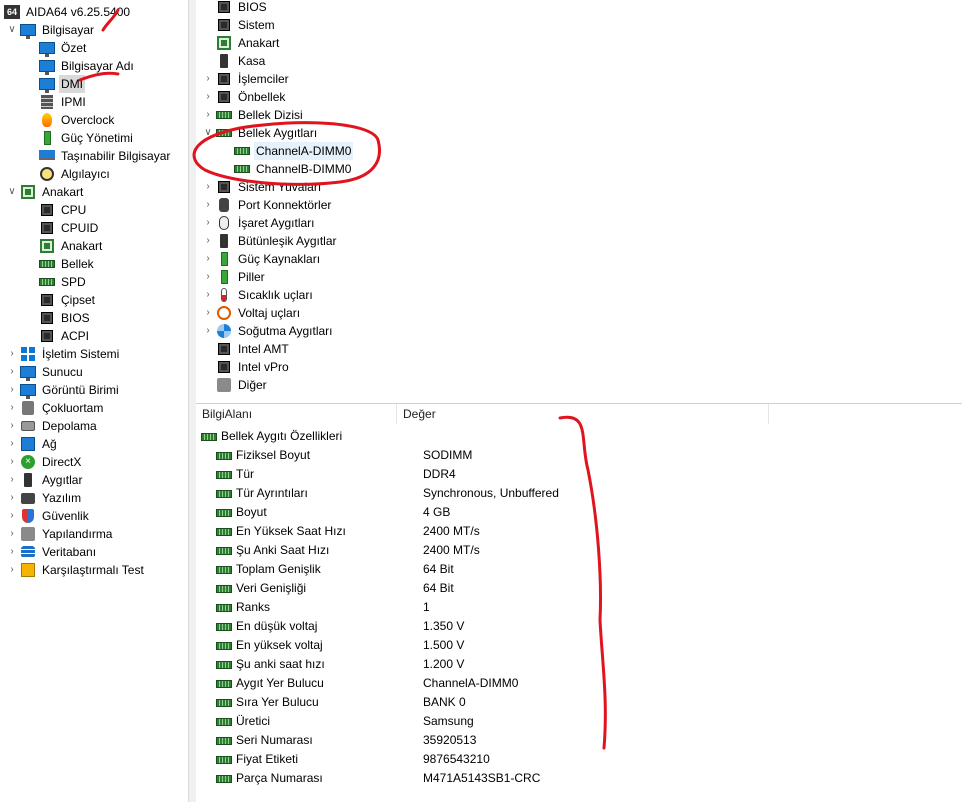 Image resolution: width=962 pixels, height=802 pixels. Describe the element at coordinates (246, 367) in the screenshot. I see `tree-item: Intel vPro` at that location.